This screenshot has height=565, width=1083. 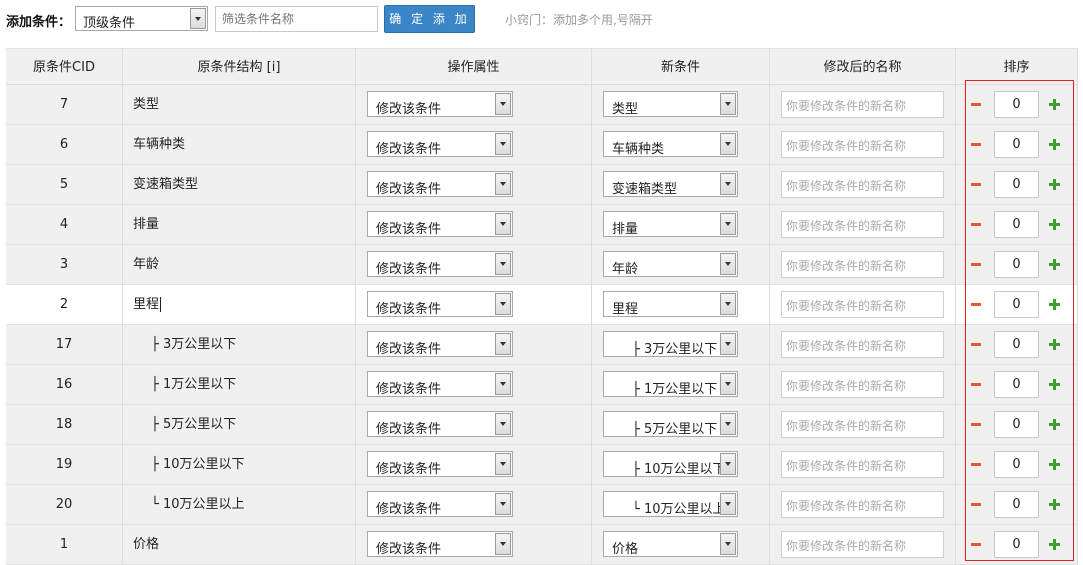 I want to click on new-condition-select: └ 10万公里以上, so click(x=670, y=504).